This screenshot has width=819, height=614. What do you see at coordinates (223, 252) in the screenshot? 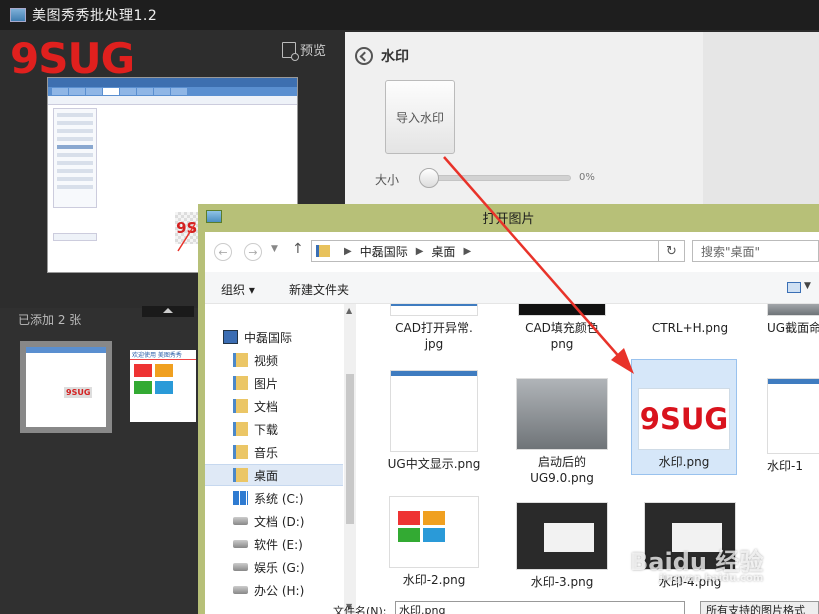
I see `back-arrow-icon: ←` at bounding box center [223, 252].